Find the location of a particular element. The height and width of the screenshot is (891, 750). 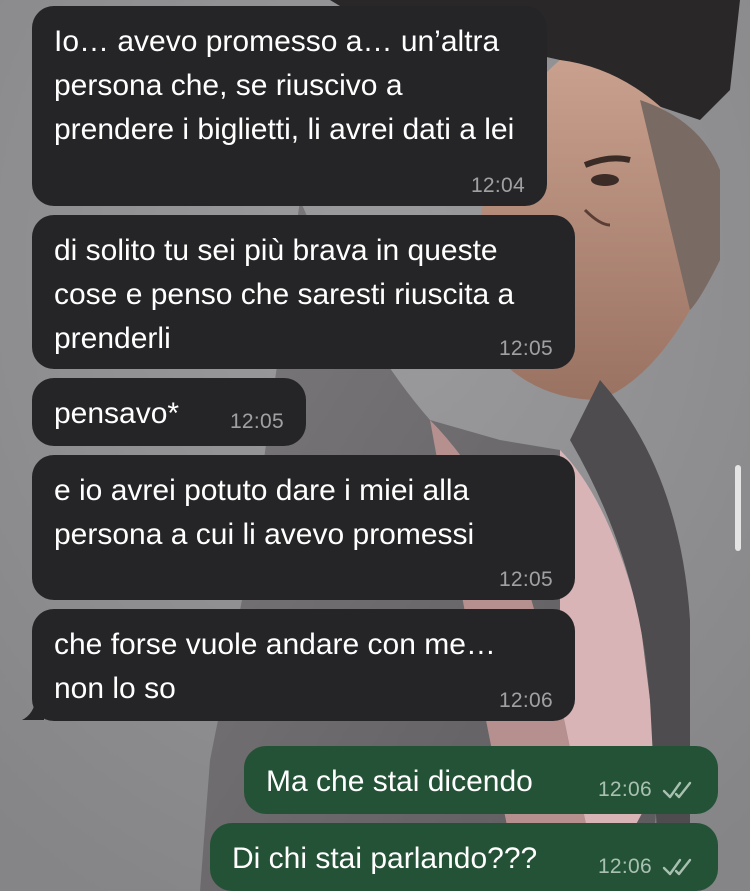

message-text: Ma che stai dicendo is located at coordinates (399, 781).